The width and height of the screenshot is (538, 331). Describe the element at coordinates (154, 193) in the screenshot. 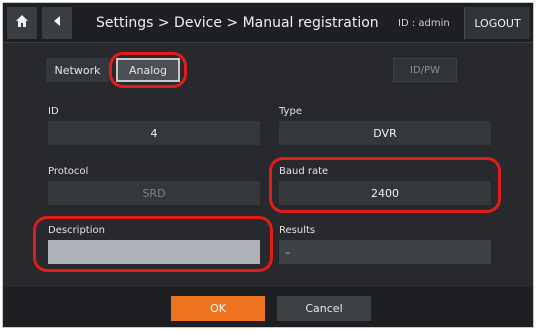

I see `protocol-field: SRD` at that location.